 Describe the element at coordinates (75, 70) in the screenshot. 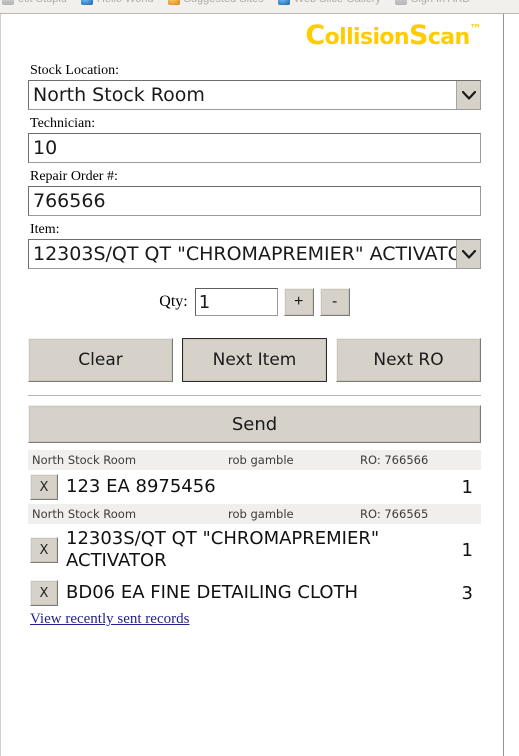

I see `stock-location-label: Stock Location:` at that location.